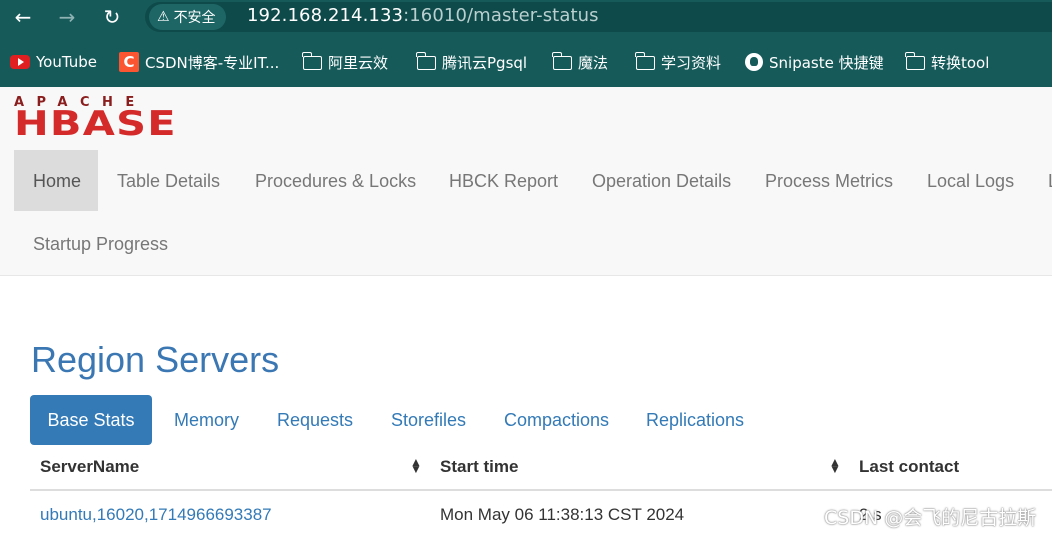 The width and height of the screenshot is (1052, 534). Describe the element at coordinates (960, 62) in the screenshot. I see `bookmark-label: 转换tool` at that location.